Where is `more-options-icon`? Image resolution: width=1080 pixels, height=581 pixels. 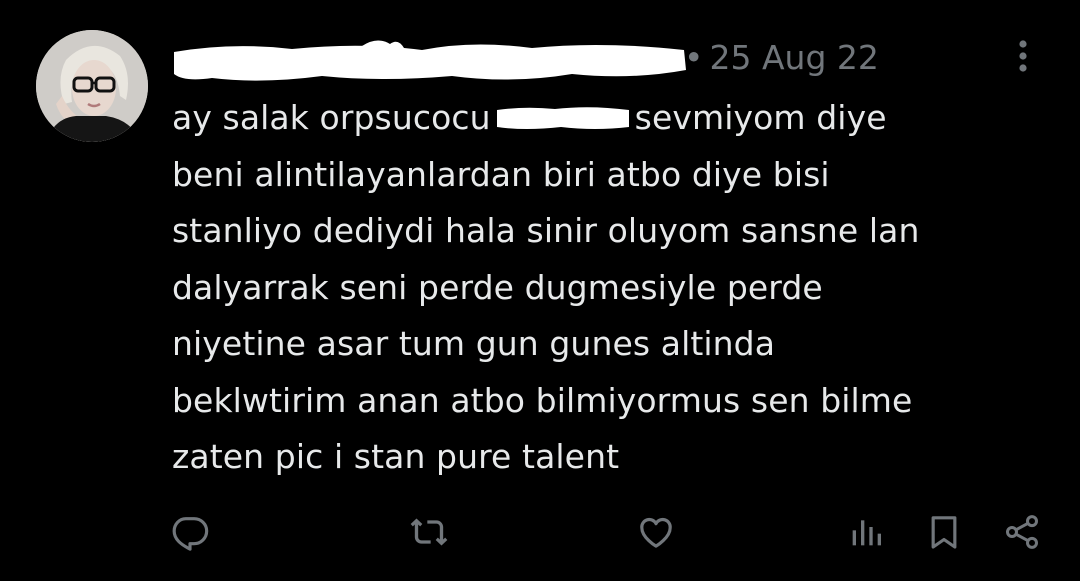
more-options-icon is located at coordinates (1023, 58).